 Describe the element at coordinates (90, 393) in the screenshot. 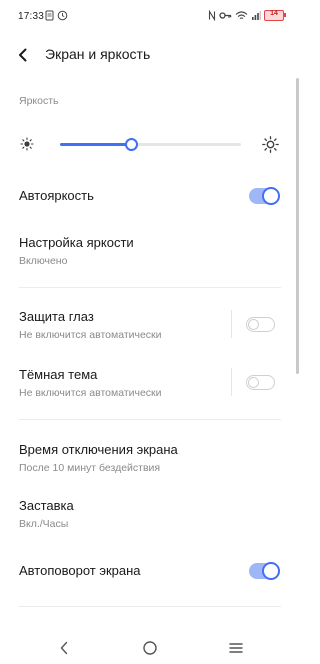

I see `dark-theme-subtitle: Не включится автоматически` at that location.